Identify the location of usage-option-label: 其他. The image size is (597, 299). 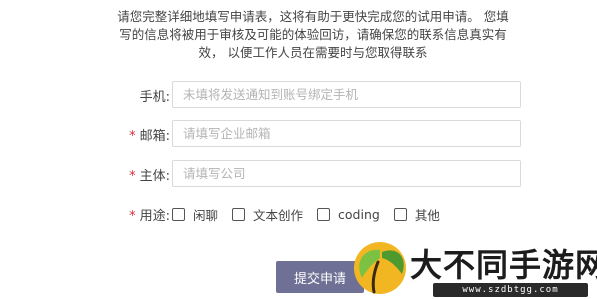
(427, 215).